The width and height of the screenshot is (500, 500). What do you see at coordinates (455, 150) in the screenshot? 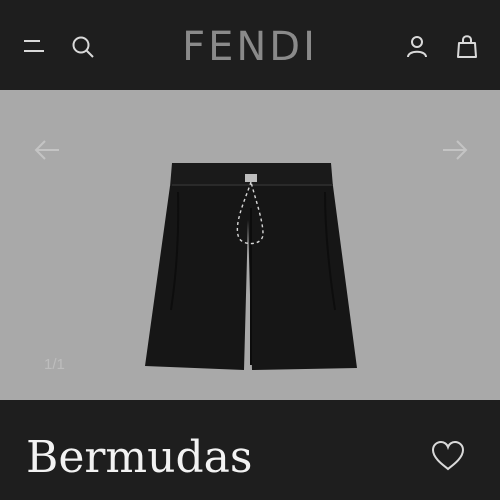
I see `arrow-right-icon` at bounding box center [455, 150].